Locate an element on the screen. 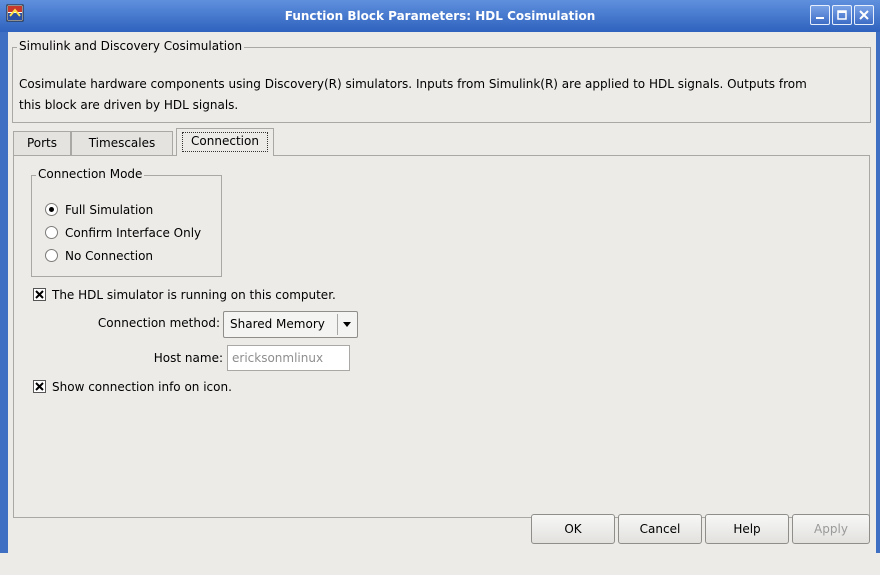  tab-connection: Connection is located at coordinates (225, 142).